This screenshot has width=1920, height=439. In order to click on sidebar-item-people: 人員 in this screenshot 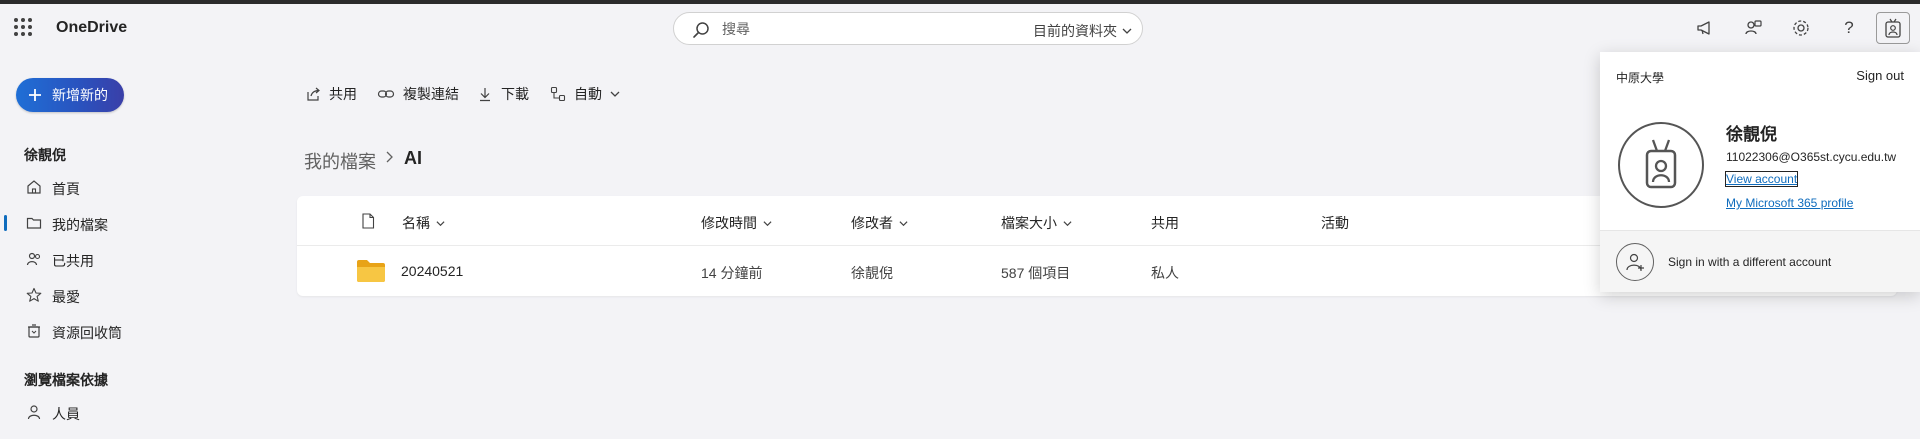, I will do `click(120, 412)`.